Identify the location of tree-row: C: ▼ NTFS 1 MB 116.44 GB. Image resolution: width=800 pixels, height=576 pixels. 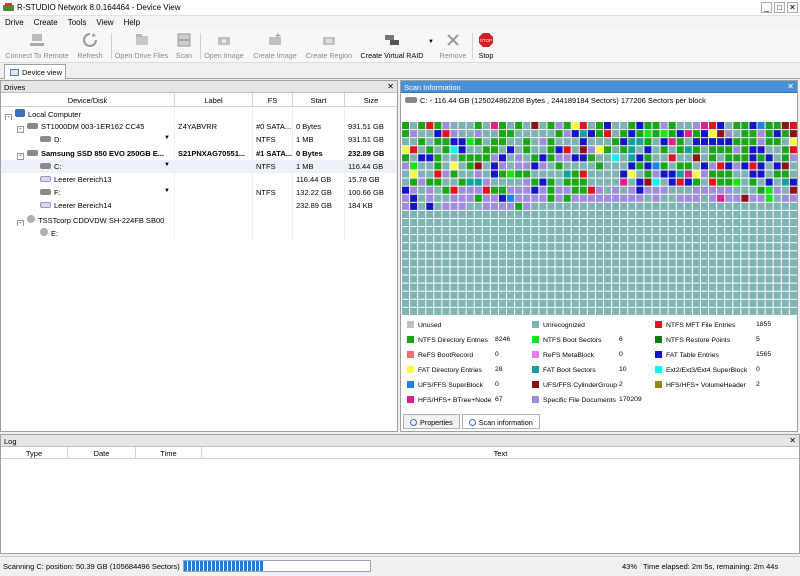
(199, 166).